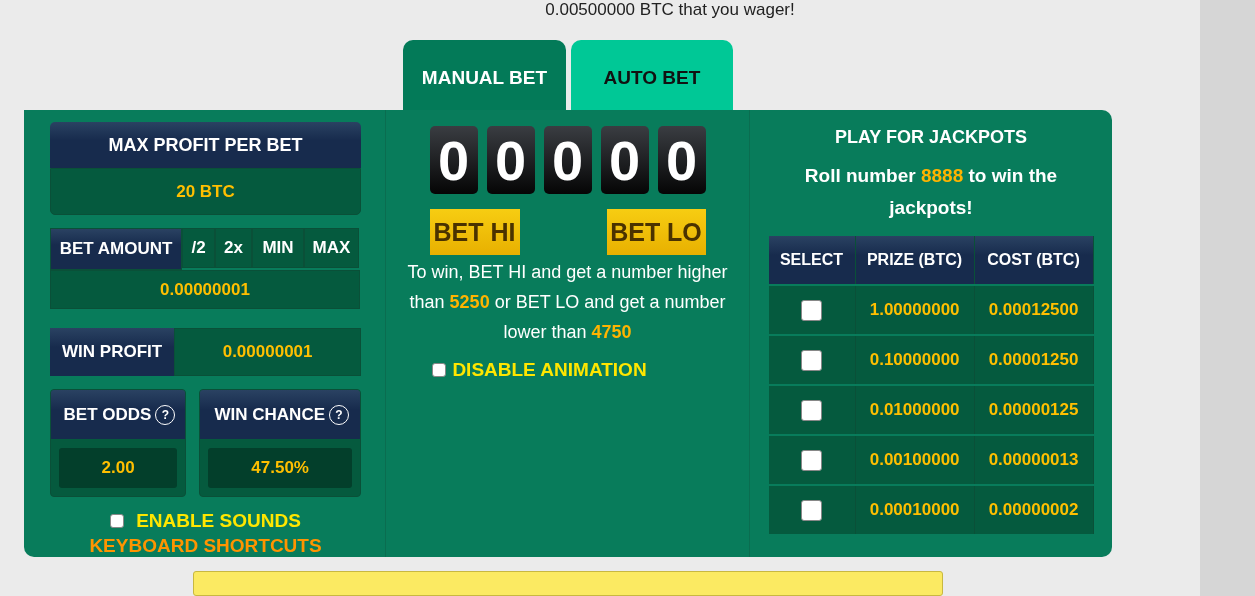  I want to click on prize-cell: 0.01000000, so click(915, 410).